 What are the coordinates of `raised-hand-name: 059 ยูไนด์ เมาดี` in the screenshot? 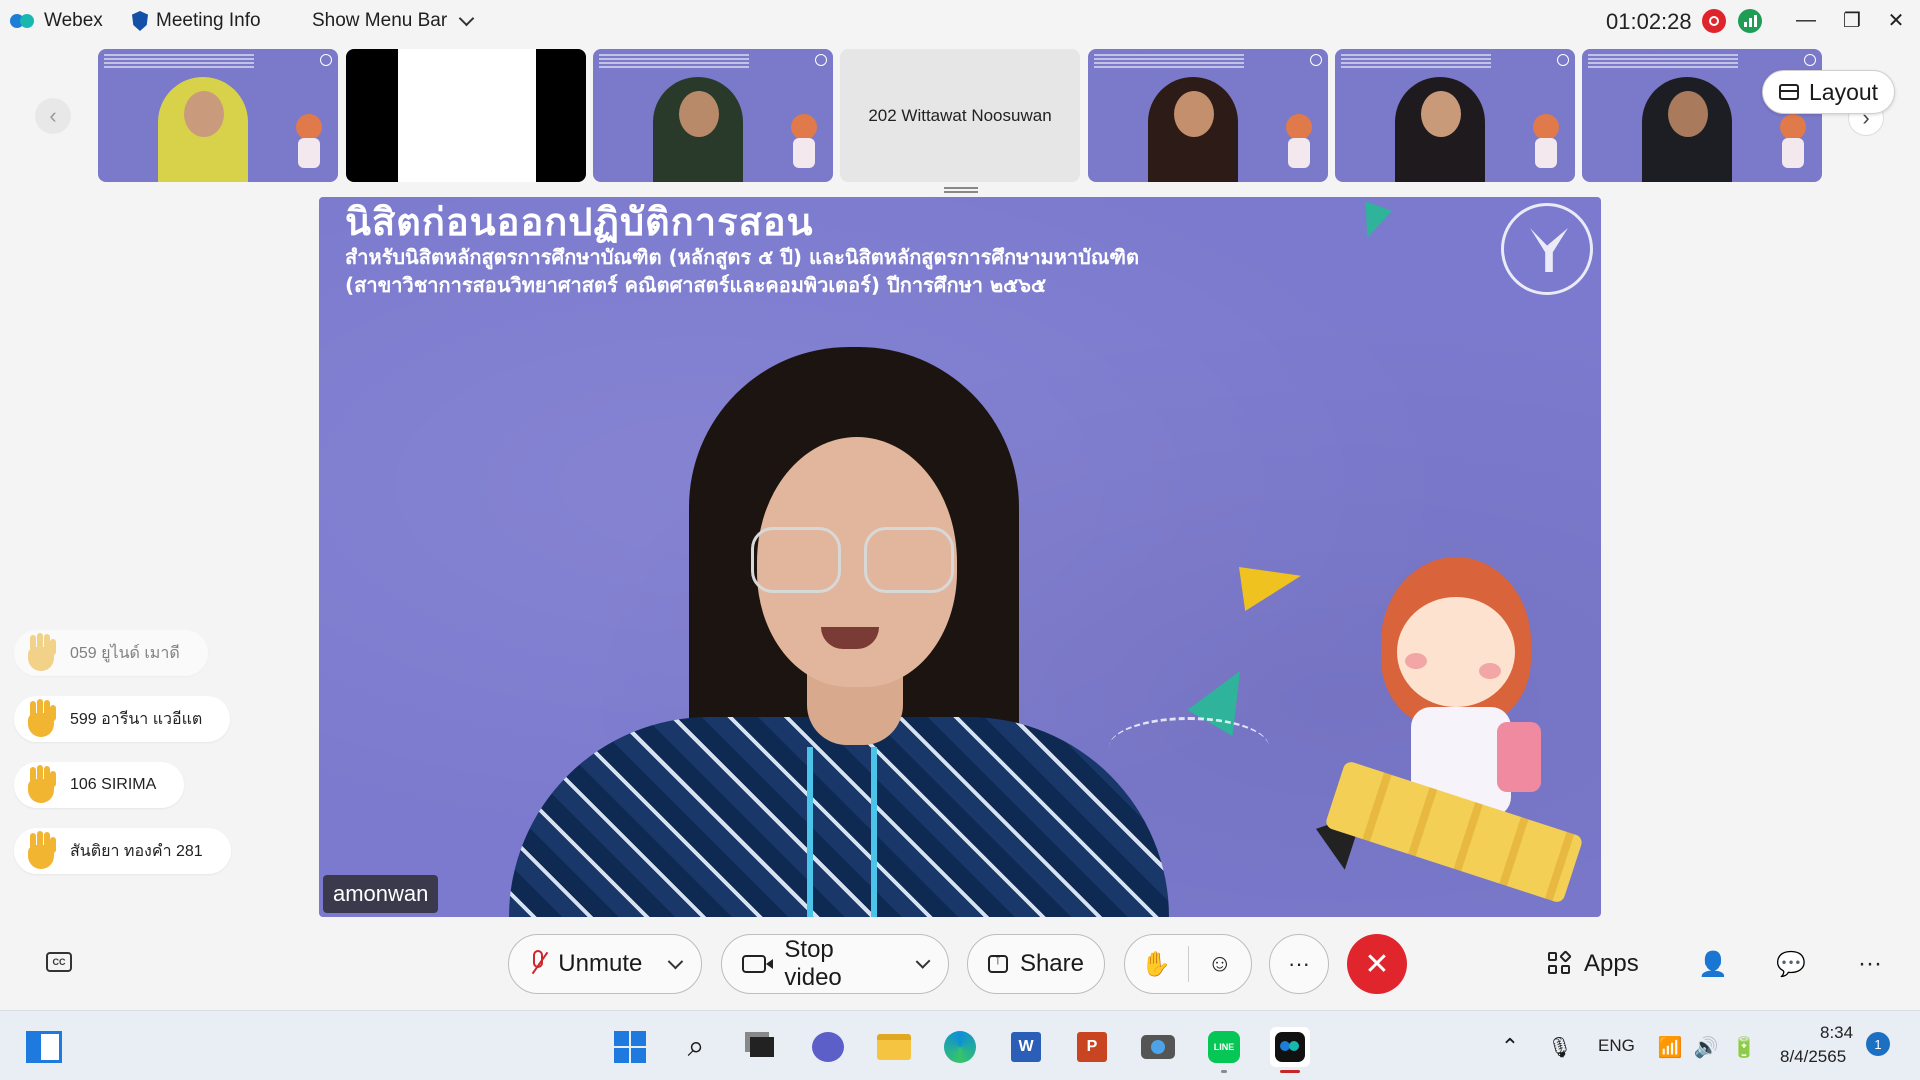 It's located at (125, 653).